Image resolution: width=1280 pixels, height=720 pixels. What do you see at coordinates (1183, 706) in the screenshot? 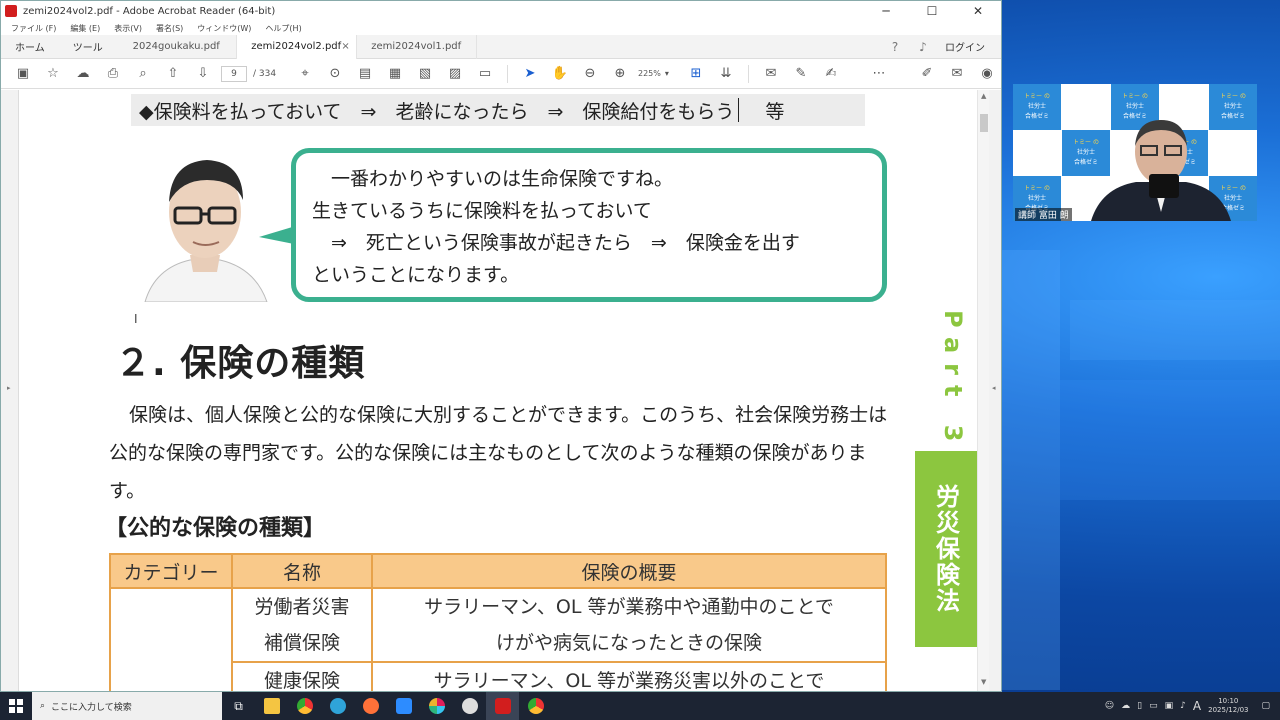
I see `volume-icon: ♪` at bounding box center [1183, 706].